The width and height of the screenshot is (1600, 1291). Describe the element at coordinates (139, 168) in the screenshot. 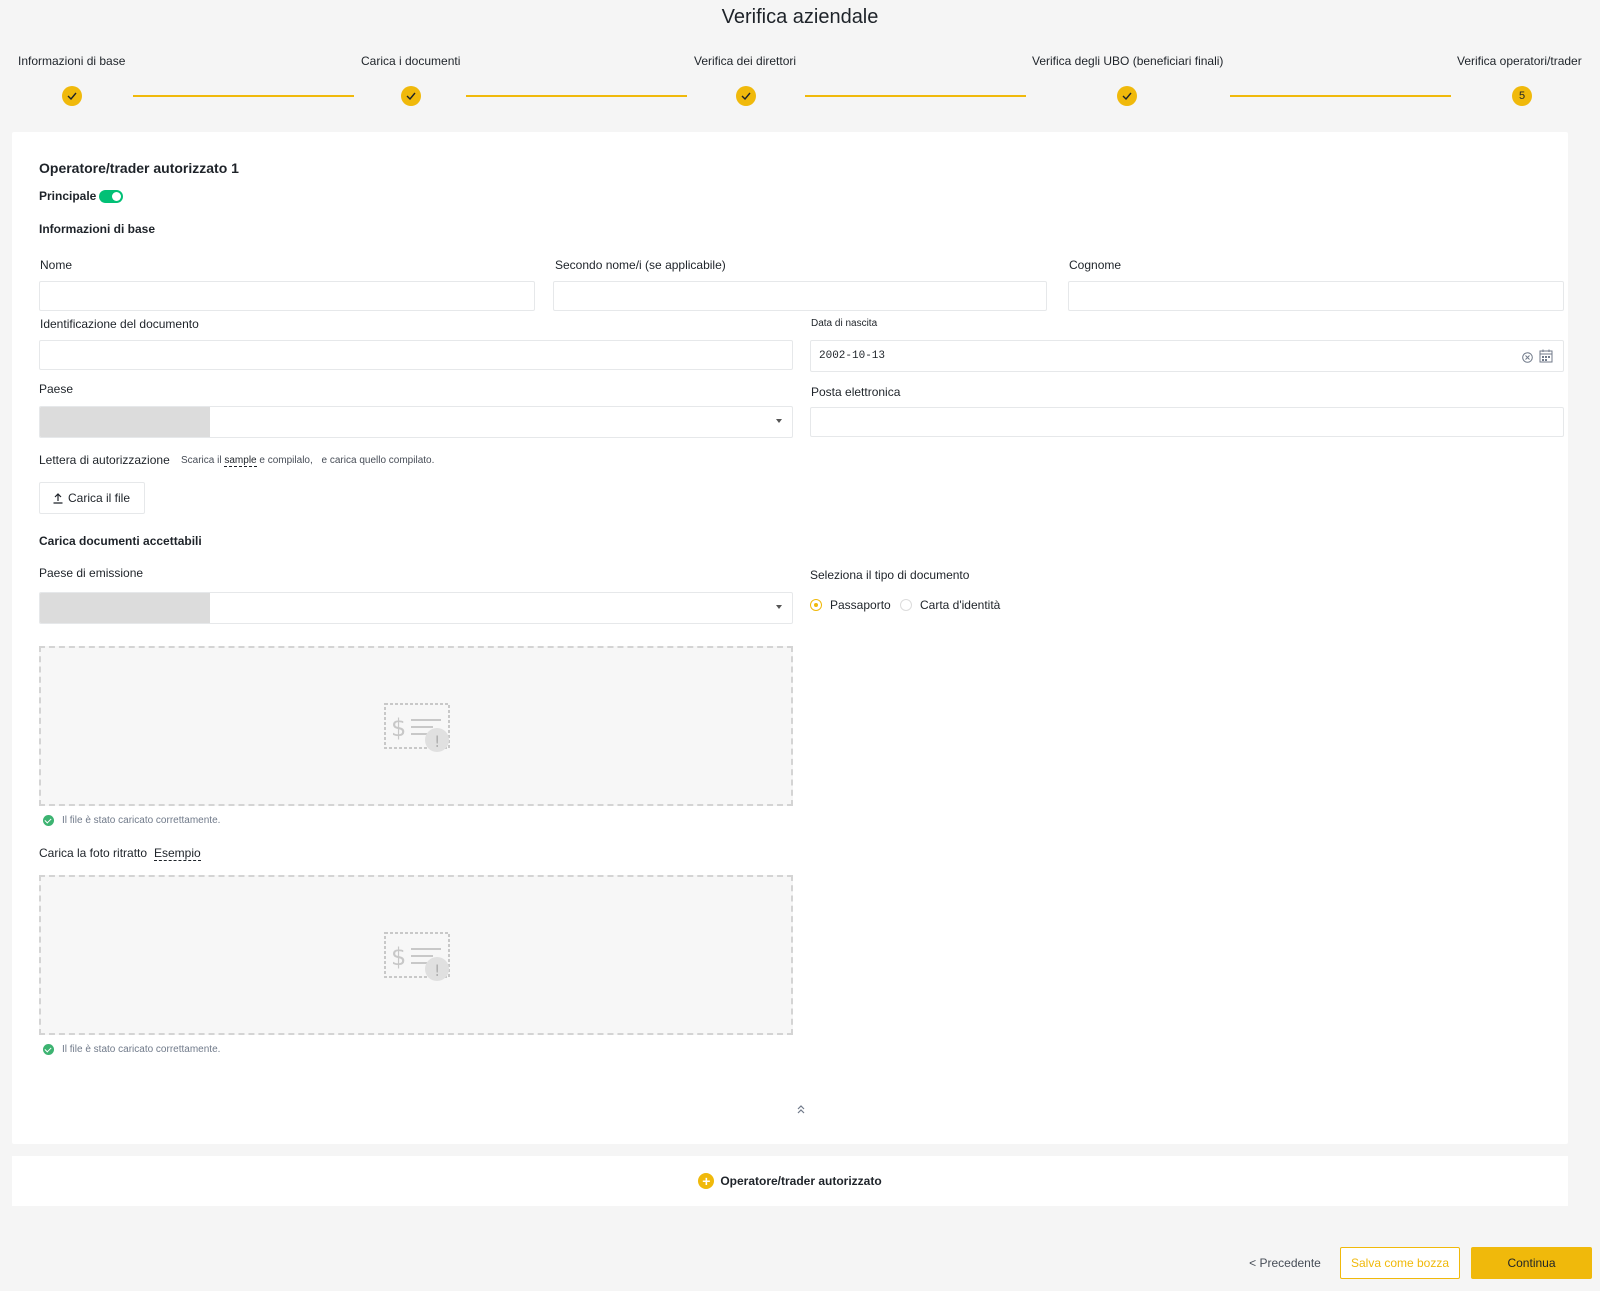

I see `section-title: Operatore/trader autorizzato 1` at that location.